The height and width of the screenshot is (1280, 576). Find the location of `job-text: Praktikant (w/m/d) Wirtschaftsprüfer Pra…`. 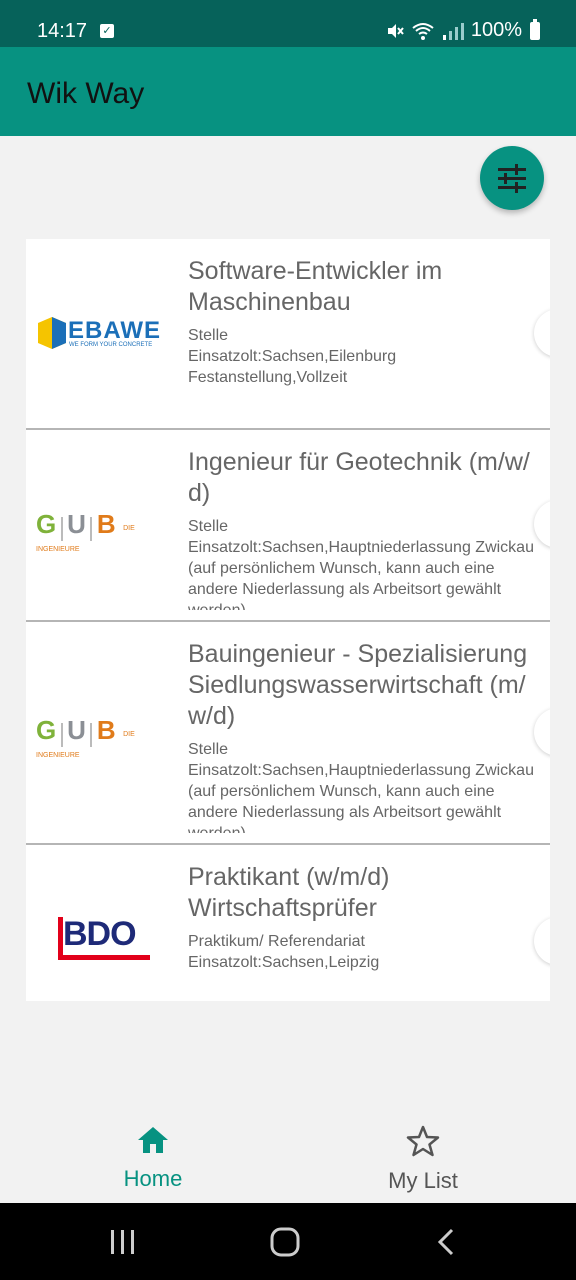

job-text: Praktikant (w/m/d) Wirtschaftsprüfer Pra… is located at coordinates (363, 917).